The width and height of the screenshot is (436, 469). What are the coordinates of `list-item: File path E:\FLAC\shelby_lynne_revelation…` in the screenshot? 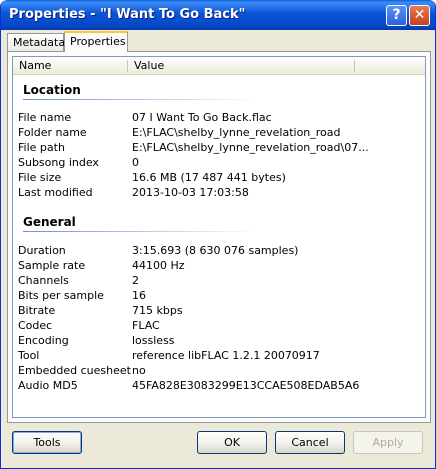 It's located at (219, 148).